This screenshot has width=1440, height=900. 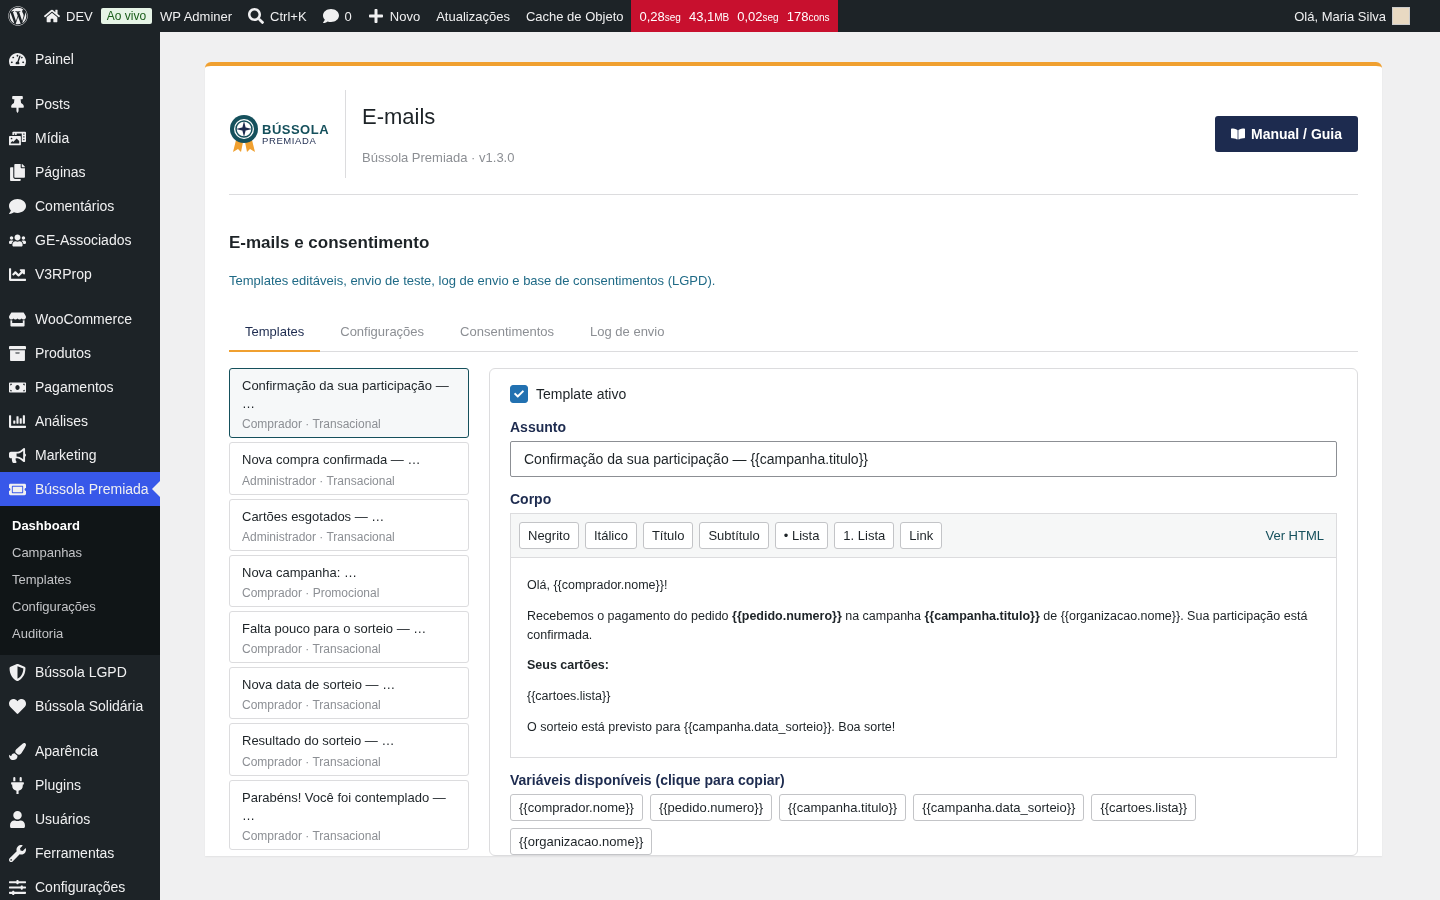 What do you see at coordinates (1286, 134) in the screenshot?
I see `manual-button: Manual / Guia` at bounding box center [1286, 134].